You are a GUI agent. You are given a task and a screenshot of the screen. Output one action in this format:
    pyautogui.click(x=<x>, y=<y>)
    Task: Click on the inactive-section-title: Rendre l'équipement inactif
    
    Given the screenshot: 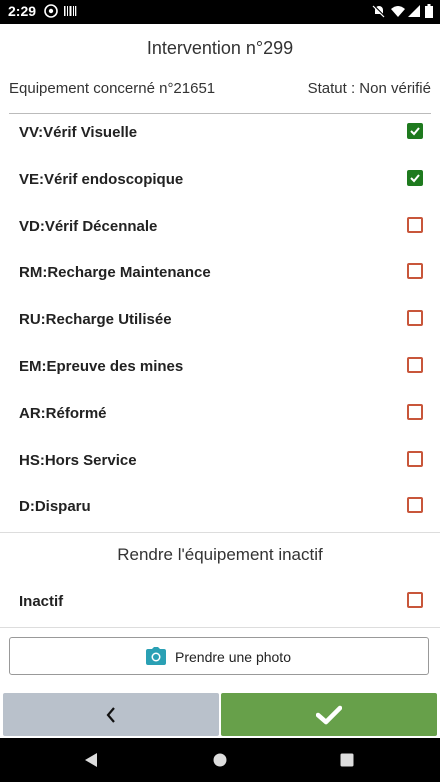 What is the action you would take?
    pyautogui.click(x=220, y=554)
    